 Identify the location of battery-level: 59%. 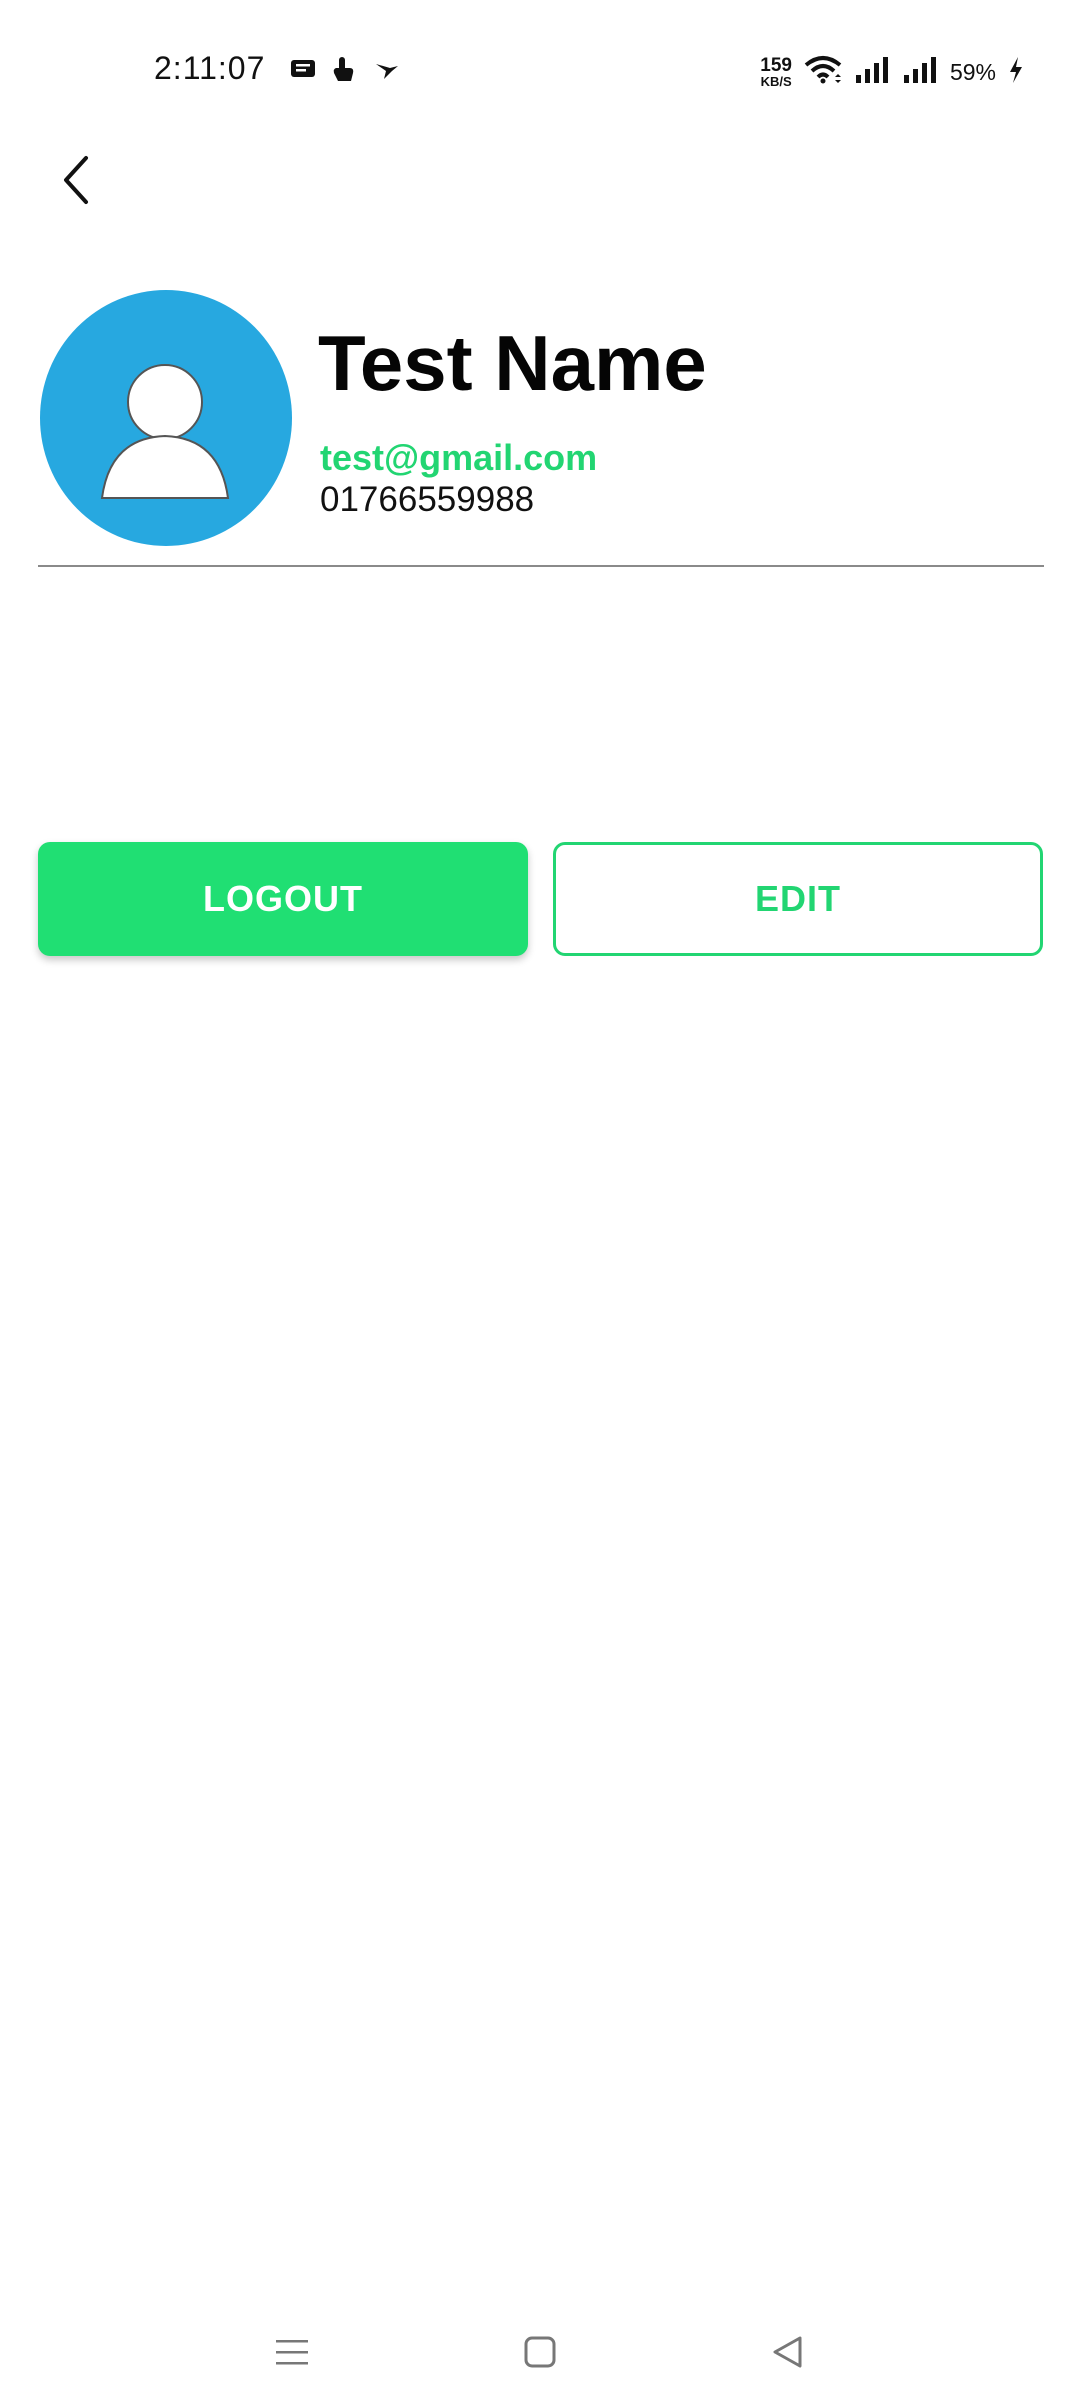
(972, 71).